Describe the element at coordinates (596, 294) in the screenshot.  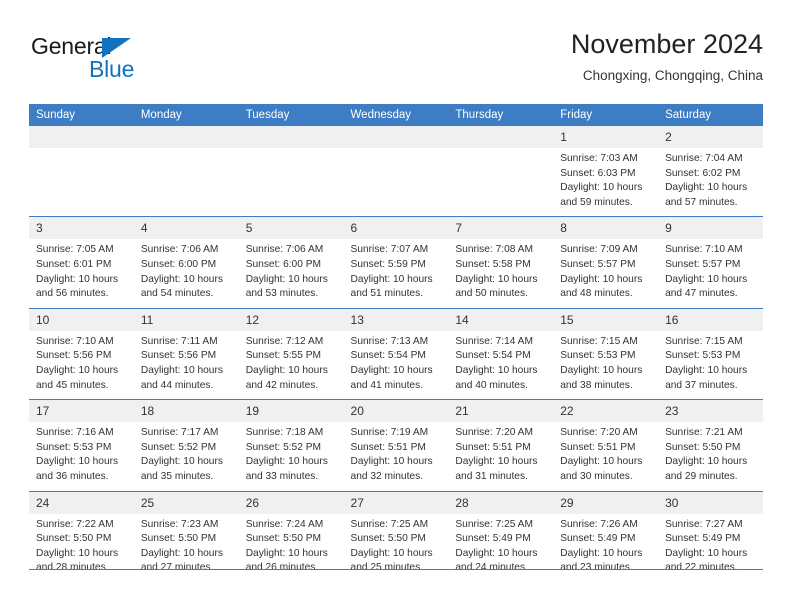
I see `daylight-text-line2: and 48 minutes.` at that location.